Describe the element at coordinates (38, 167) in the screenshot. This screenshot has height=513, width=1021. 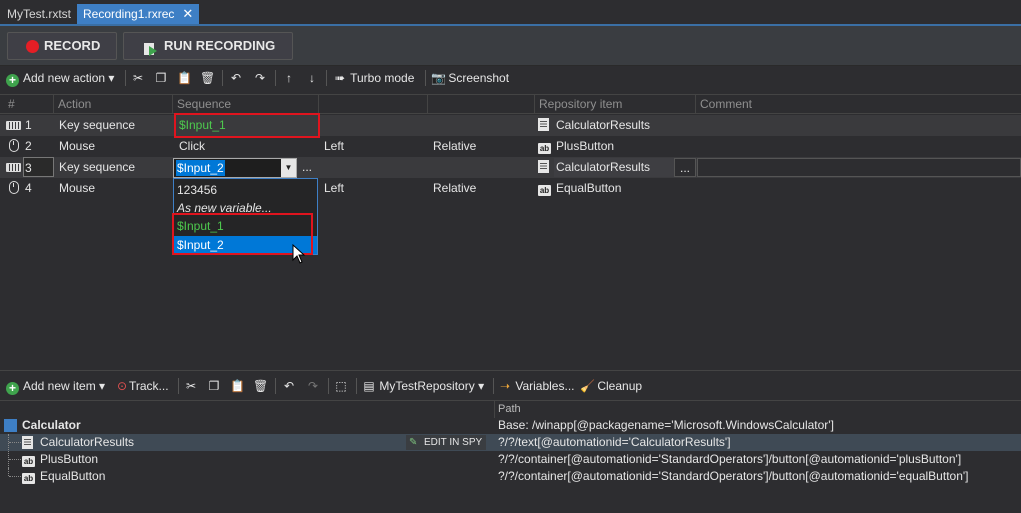
I see `row-number: 3` at that location.